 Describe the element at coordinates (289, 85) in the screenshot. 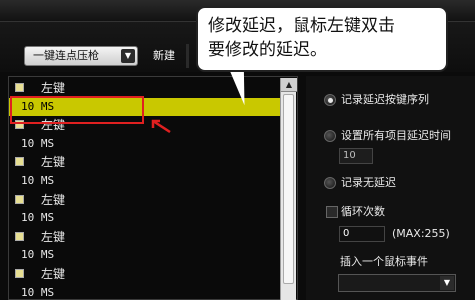

I see `scroll-up-icon: ▲` at that location.